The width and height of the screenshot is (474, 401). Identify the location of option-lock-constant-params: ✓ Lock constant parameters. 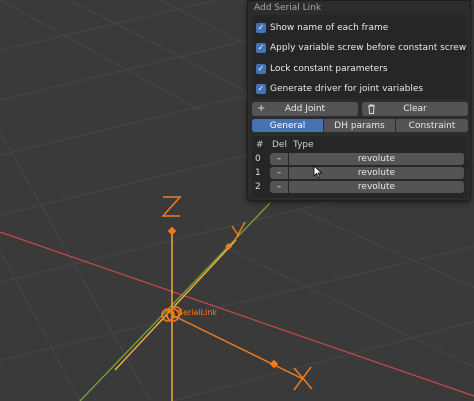
(322, 69).